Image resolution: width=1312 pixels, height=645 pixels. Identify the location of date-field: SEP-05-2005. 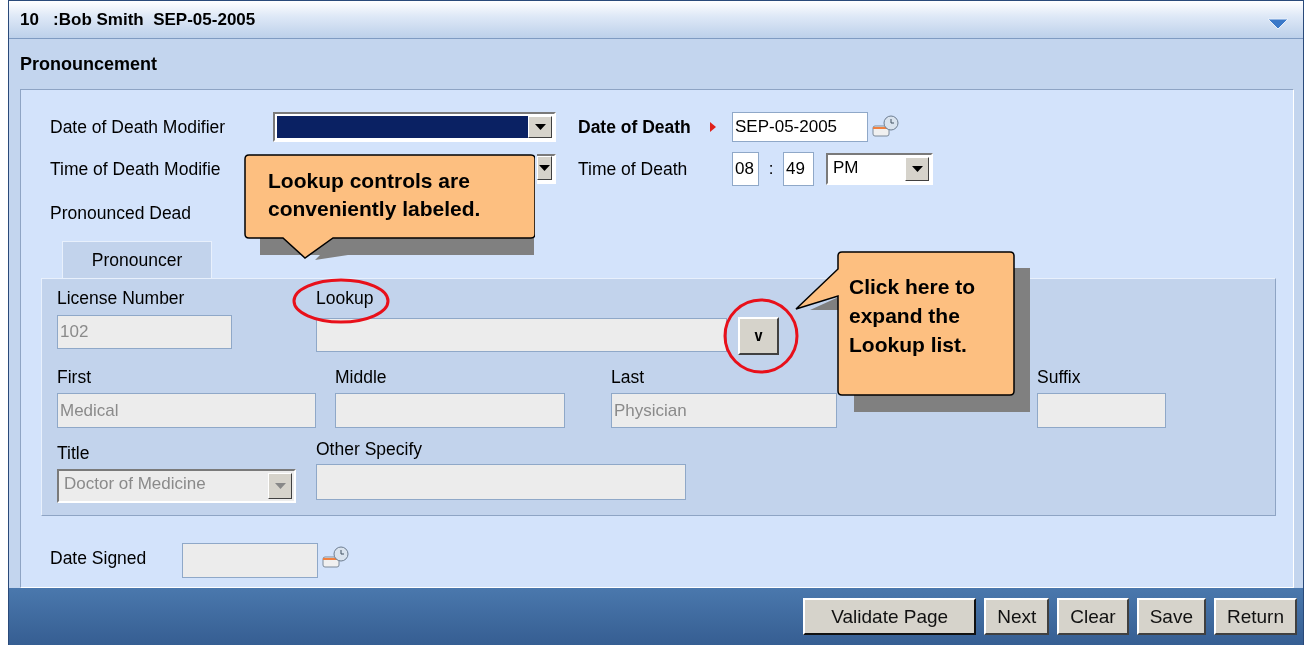
(800, 127).